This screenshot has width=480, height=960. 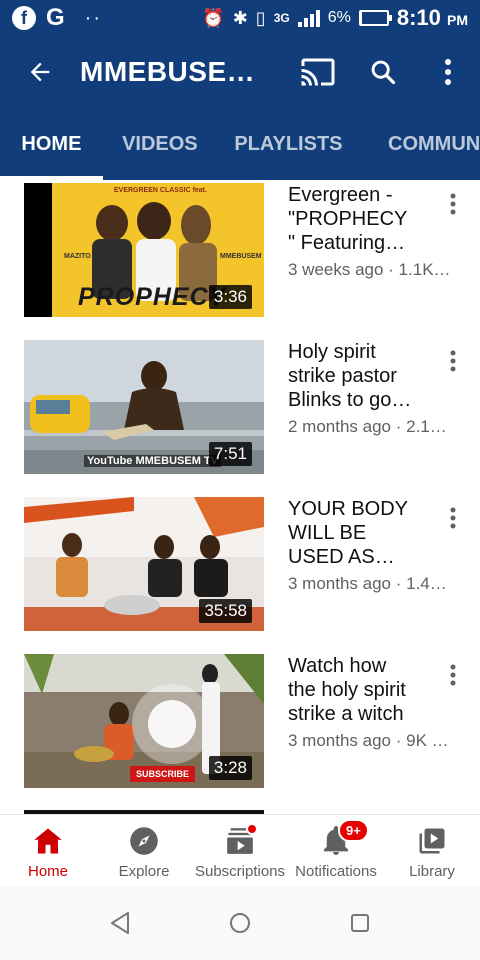 I want to click on home-icon, so click(x=48, y=841).